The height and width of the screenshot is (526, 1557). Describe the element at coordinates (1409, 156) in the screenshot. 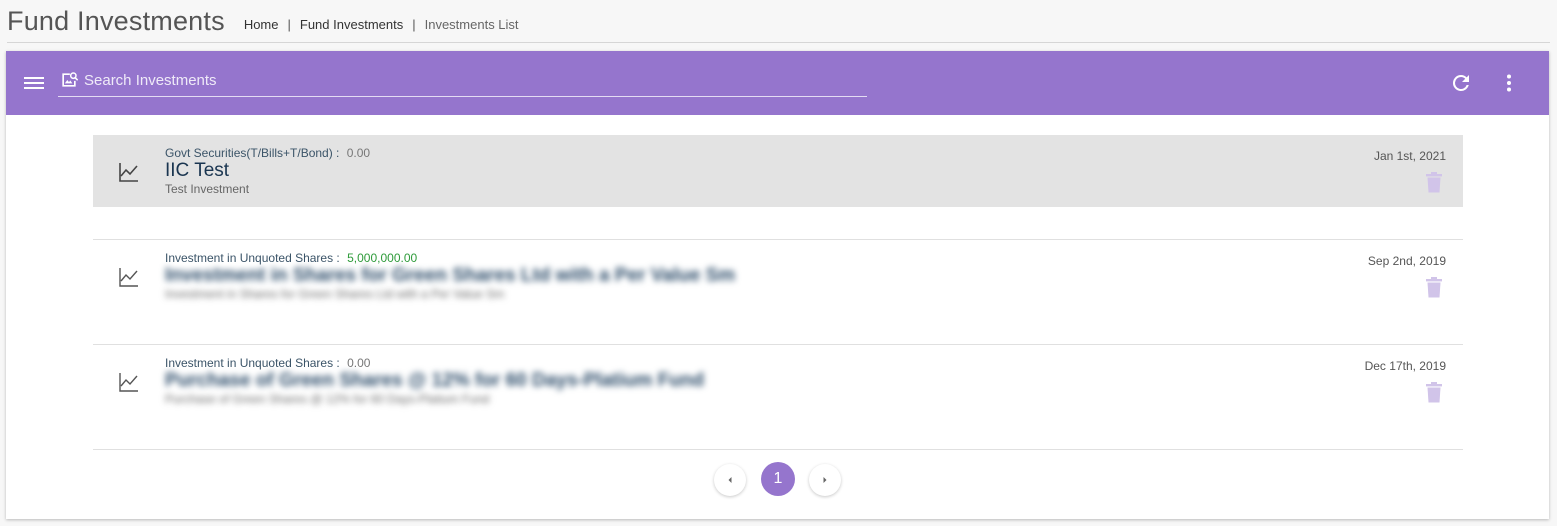

I see `investment-date: Jan 1st, 2021` at that location.